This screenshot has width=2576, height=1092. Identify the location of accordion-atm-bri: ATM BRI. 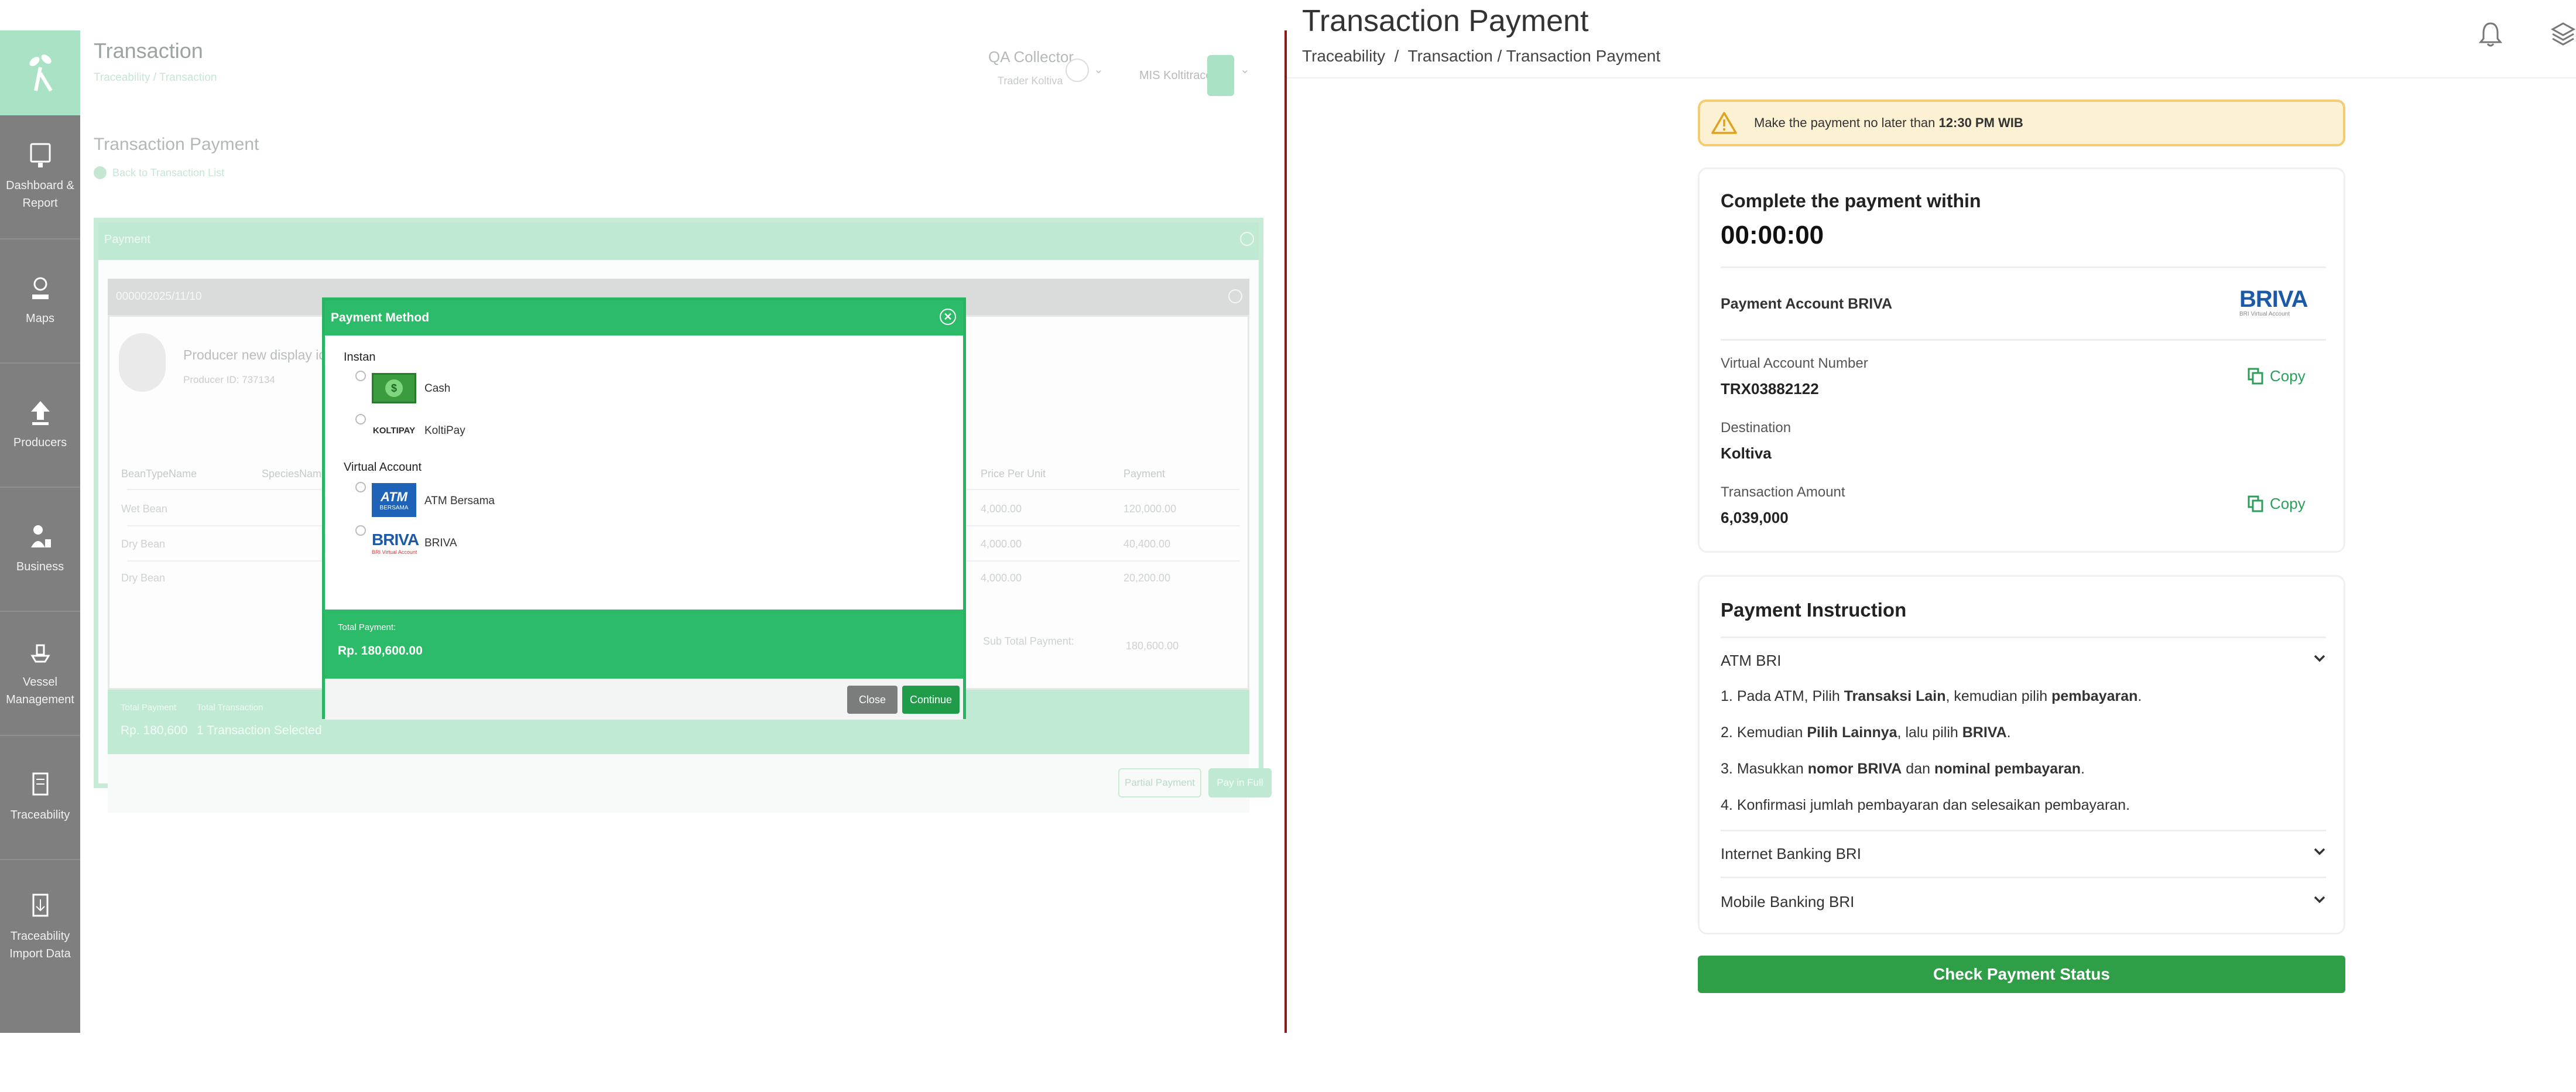
(2023, 661).